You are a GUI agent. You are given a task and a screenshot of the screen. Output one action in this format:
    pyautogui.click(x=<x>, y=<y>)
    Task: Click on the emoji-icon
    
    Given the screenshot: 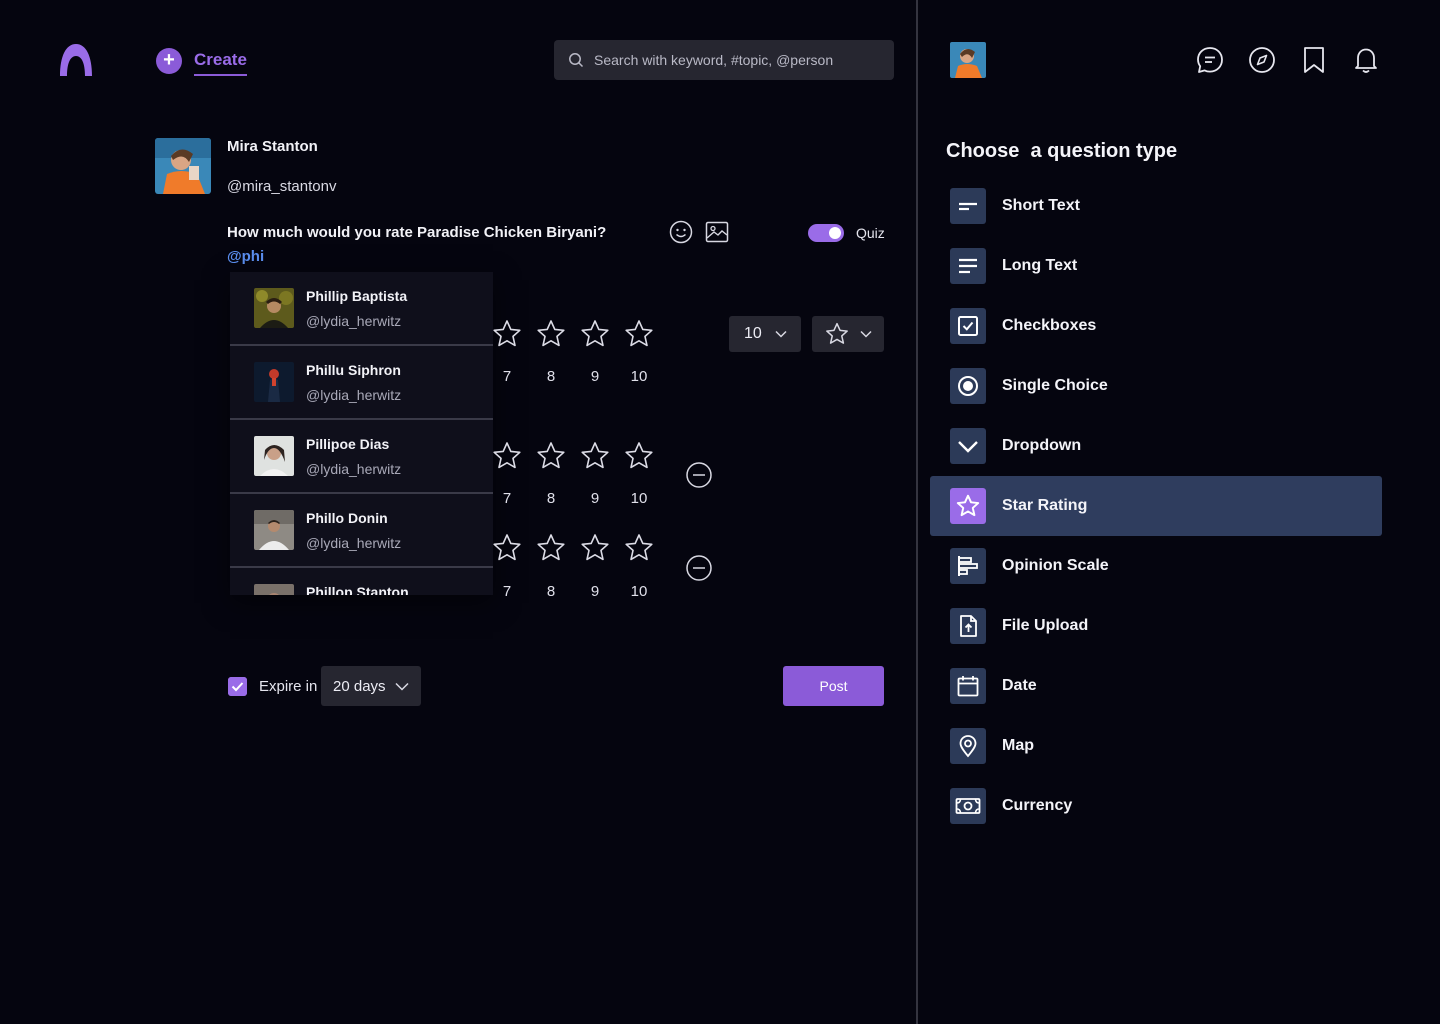 What is the action you would take?
    pyautogui.click(x=681, y=232)
    